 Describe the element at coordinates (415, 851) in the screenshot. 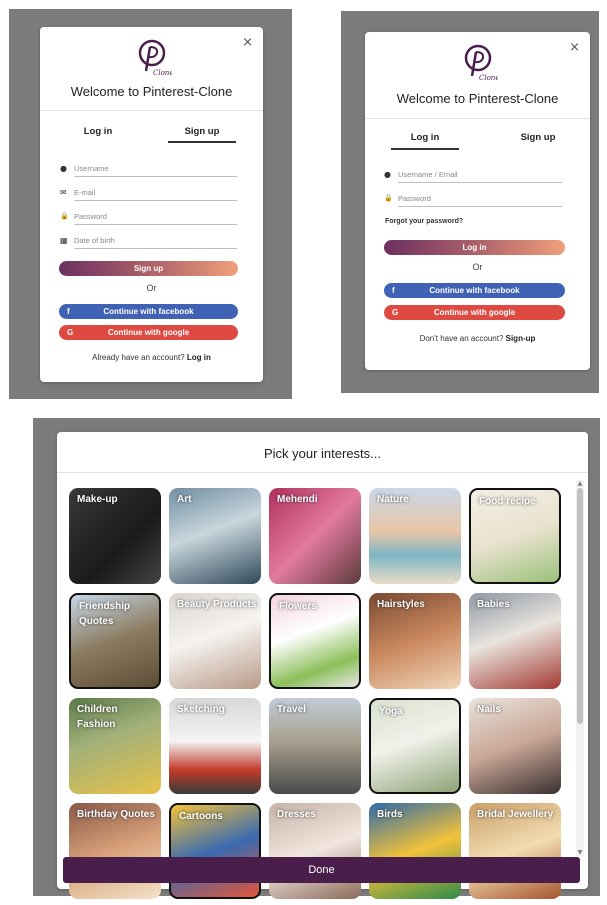

I see `interest-tile: Birds` at that location.